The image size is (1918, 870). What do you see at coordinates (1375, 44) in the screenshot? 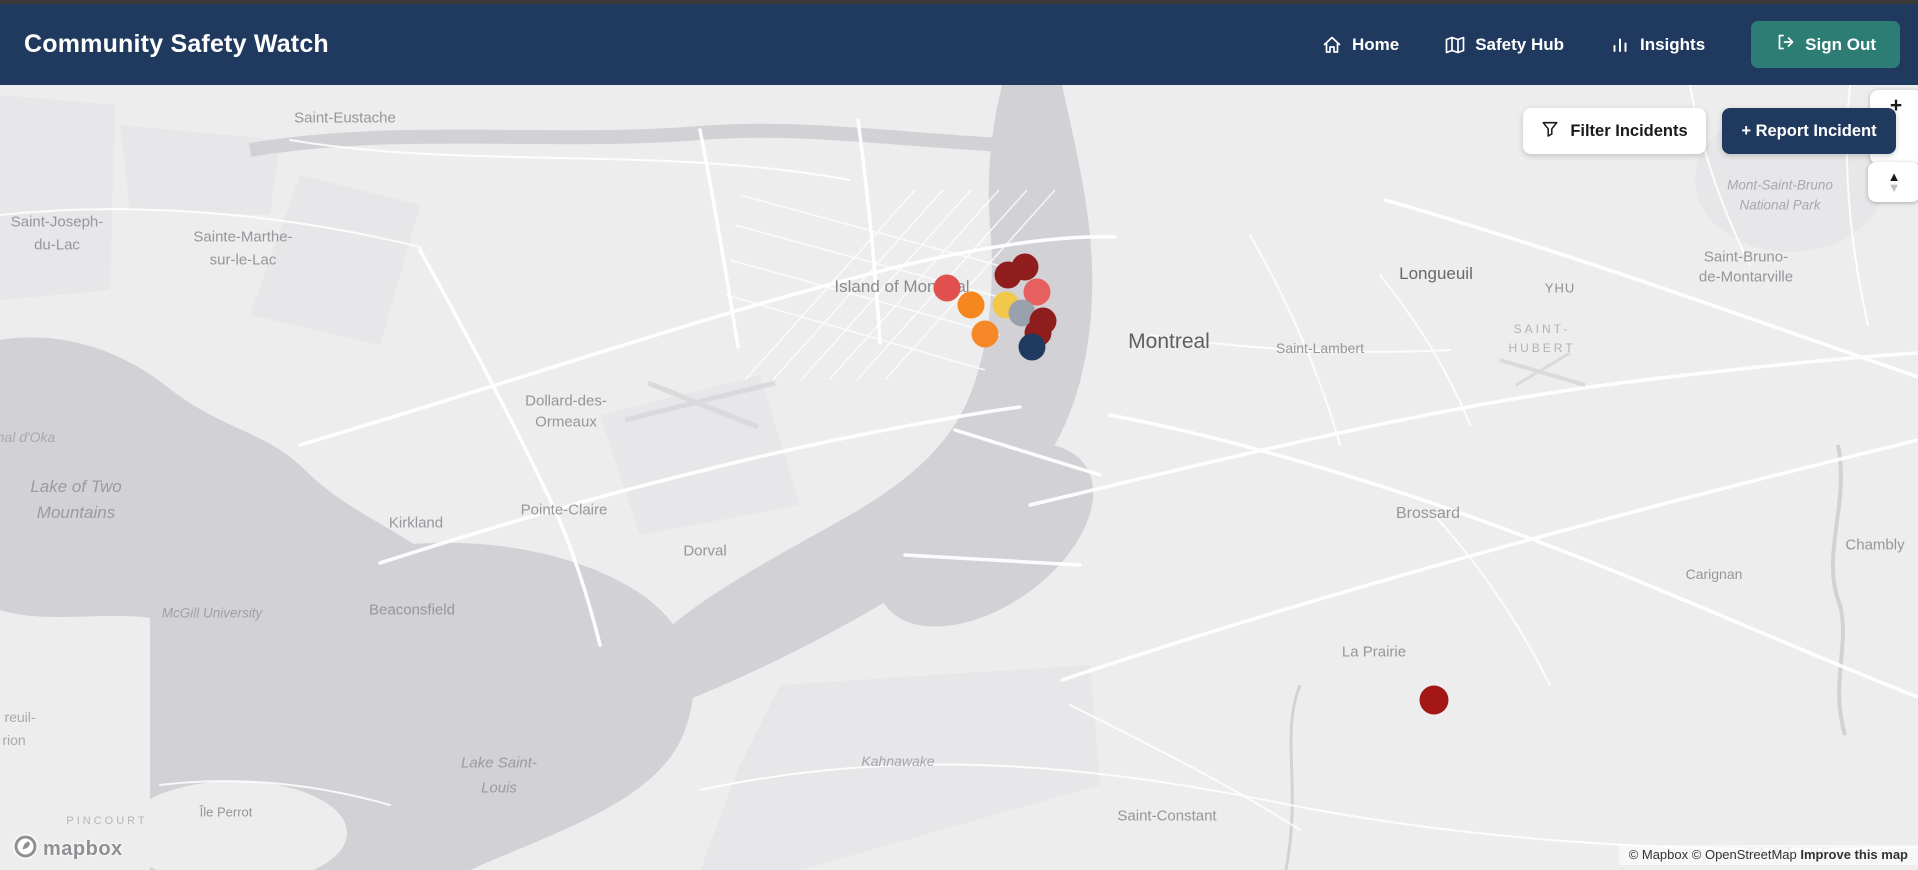
I see `nav-home-label: Home` at bounding box center [1375, 44].